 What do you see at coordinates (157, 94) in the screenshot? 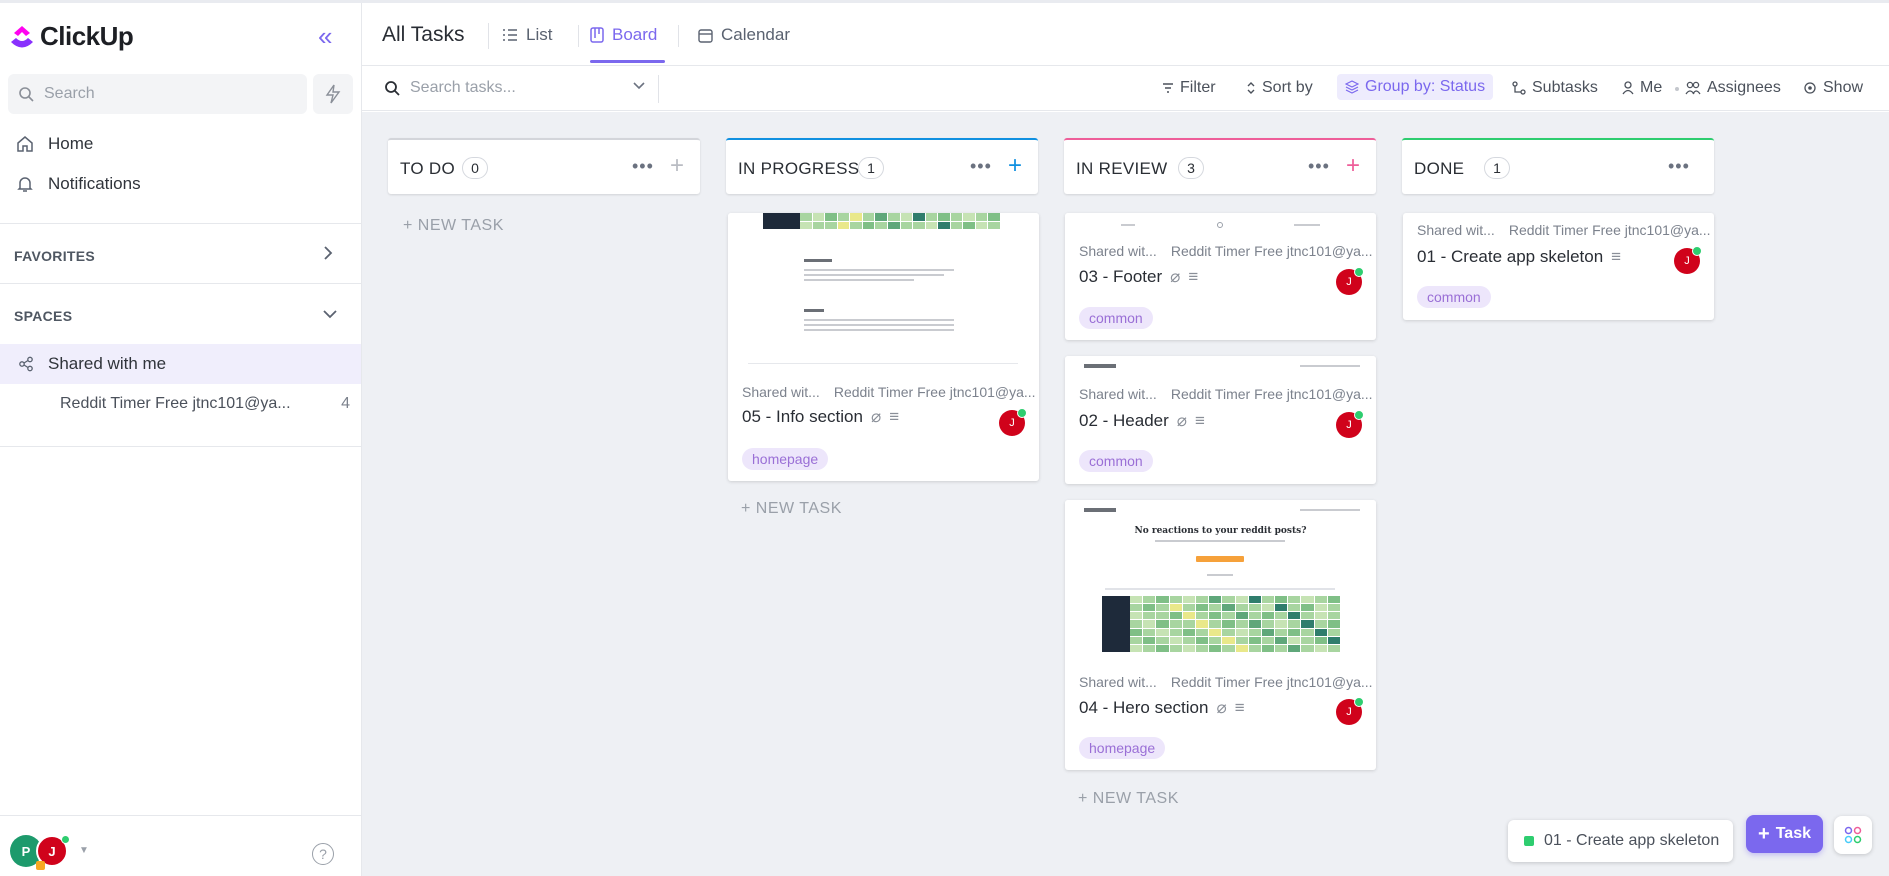
I see `sidebar-search: Search` at bounding box center [157, 94].